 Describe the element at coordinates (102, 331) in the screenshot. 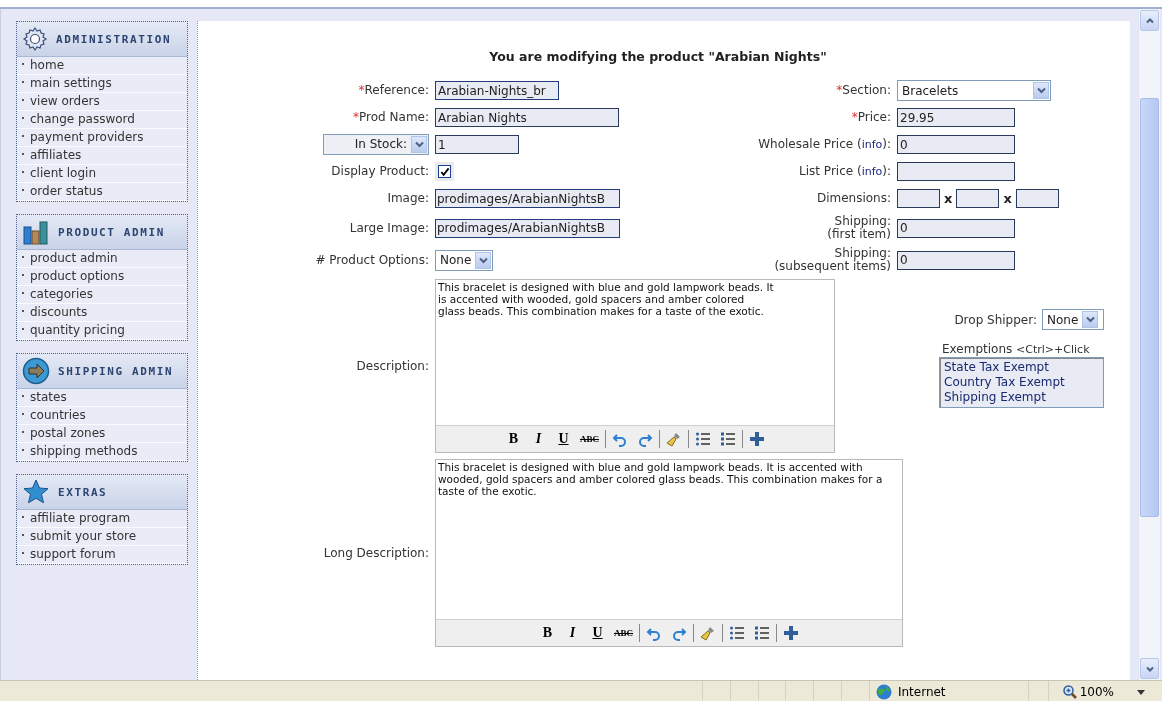

I see `sidebar-link: quantity pricing` at that location.